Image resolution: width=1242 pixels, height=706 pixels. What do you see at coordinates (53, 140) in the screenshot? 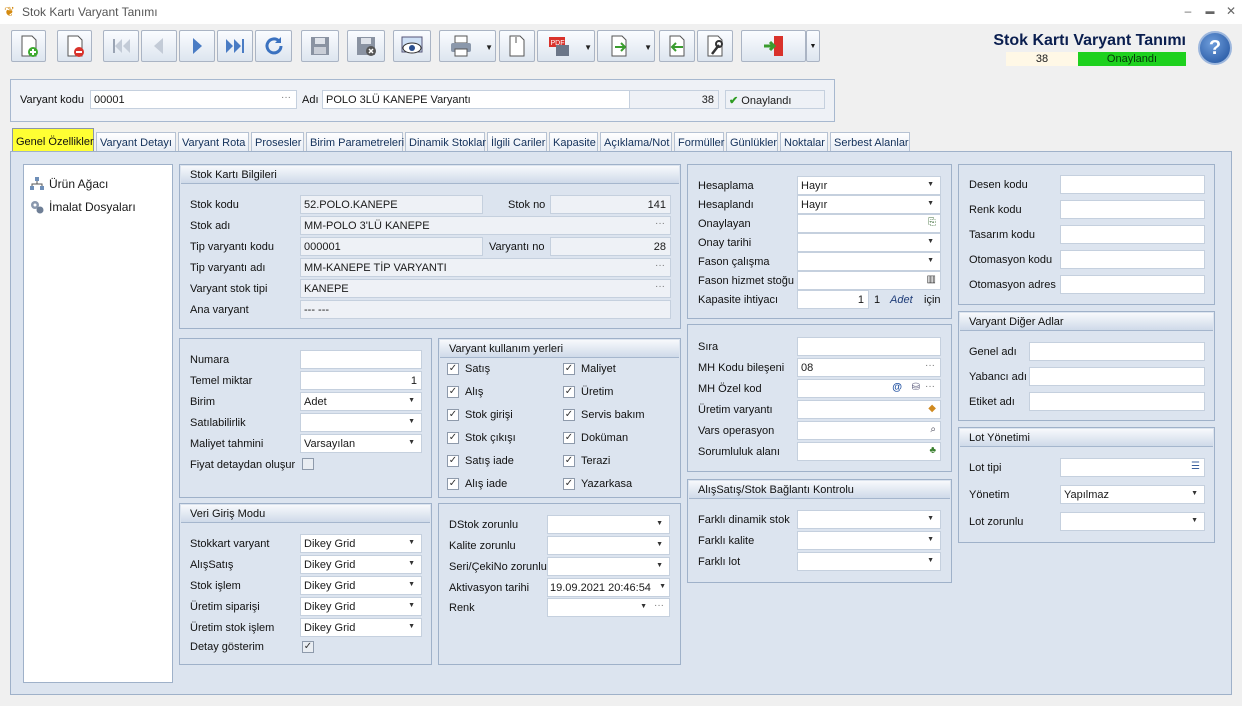
I see `tab-genel-ozellikler: Genel Özellikler` at bounding box center [53, 140].